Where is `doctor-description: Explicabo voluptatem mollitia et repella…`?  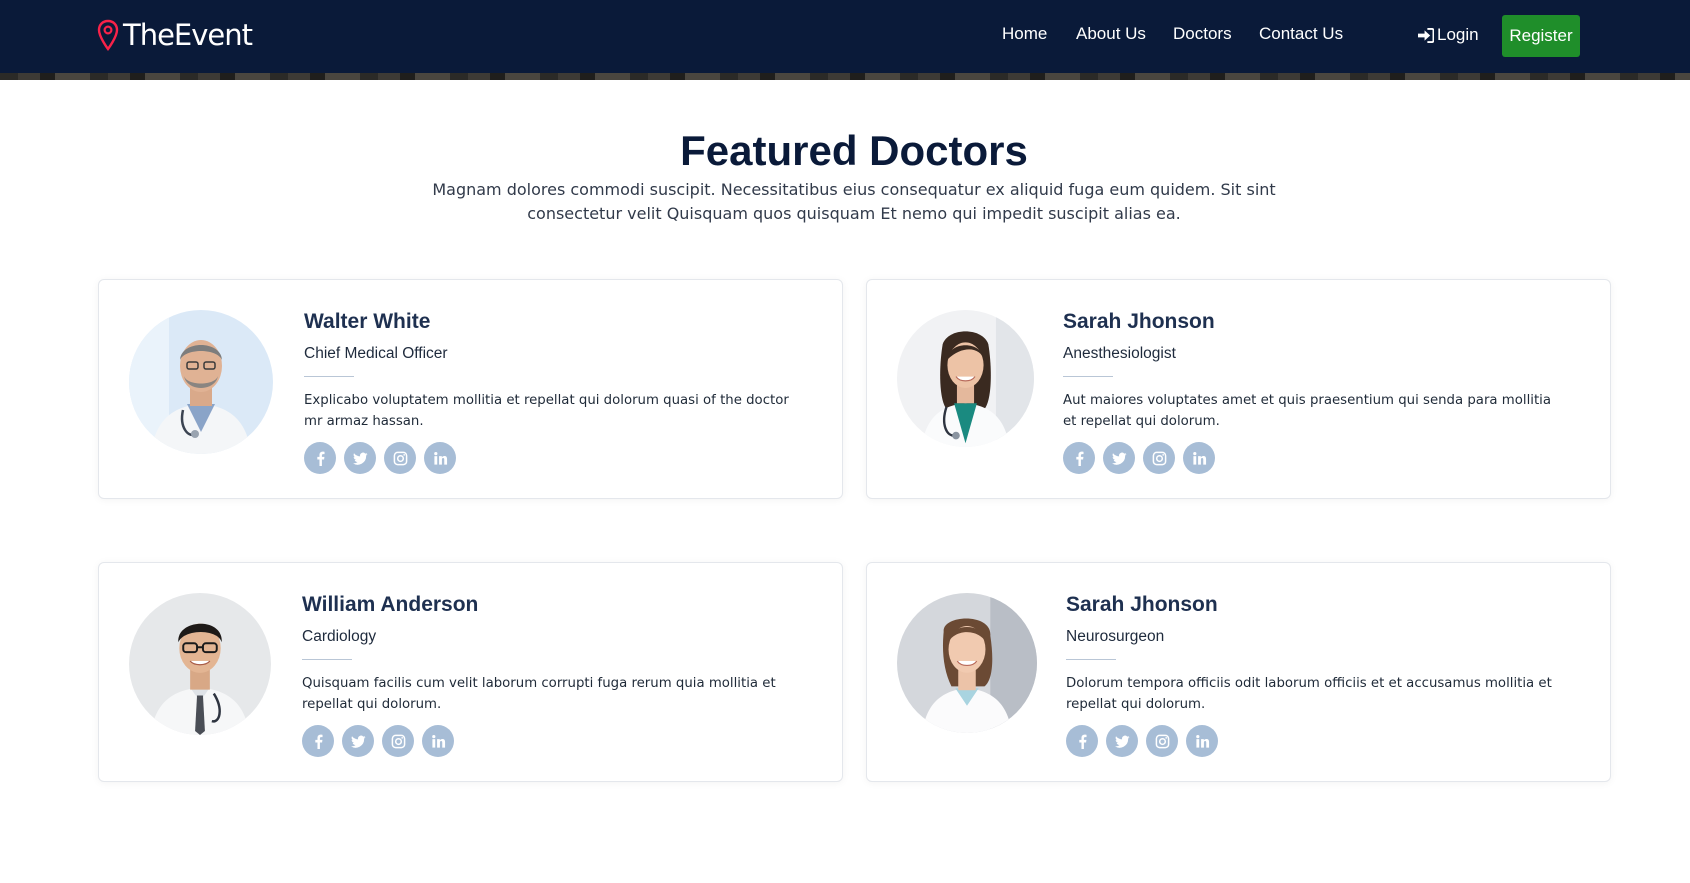 doctor-description: Explicabo voluptatem mollitia et repella… is located at coordinates (546, 411).